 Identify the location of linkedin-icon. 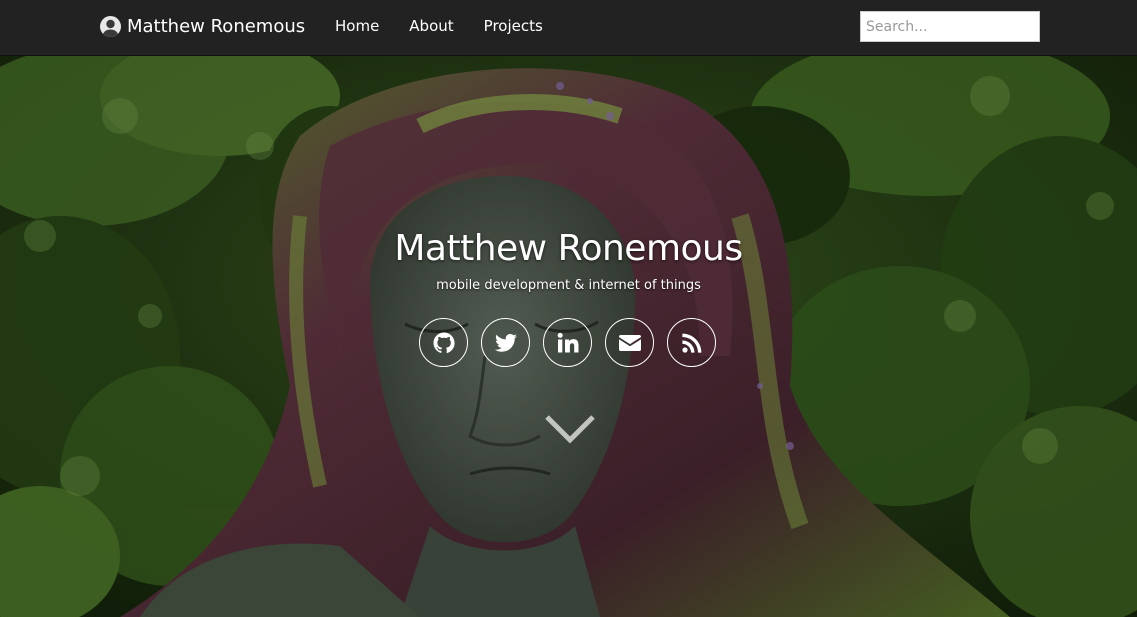
(567, 342).